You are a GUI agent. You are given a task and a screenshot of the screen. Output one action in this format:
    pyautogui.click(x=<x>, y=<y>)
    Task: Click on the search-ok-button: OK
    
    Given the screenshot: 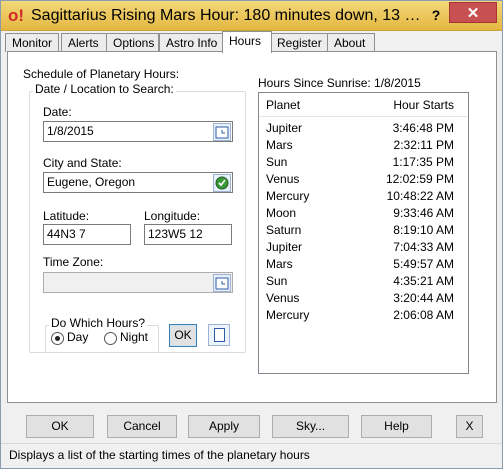 What is the action you would take?
    pyautogui.click(x=183, y=335)
    